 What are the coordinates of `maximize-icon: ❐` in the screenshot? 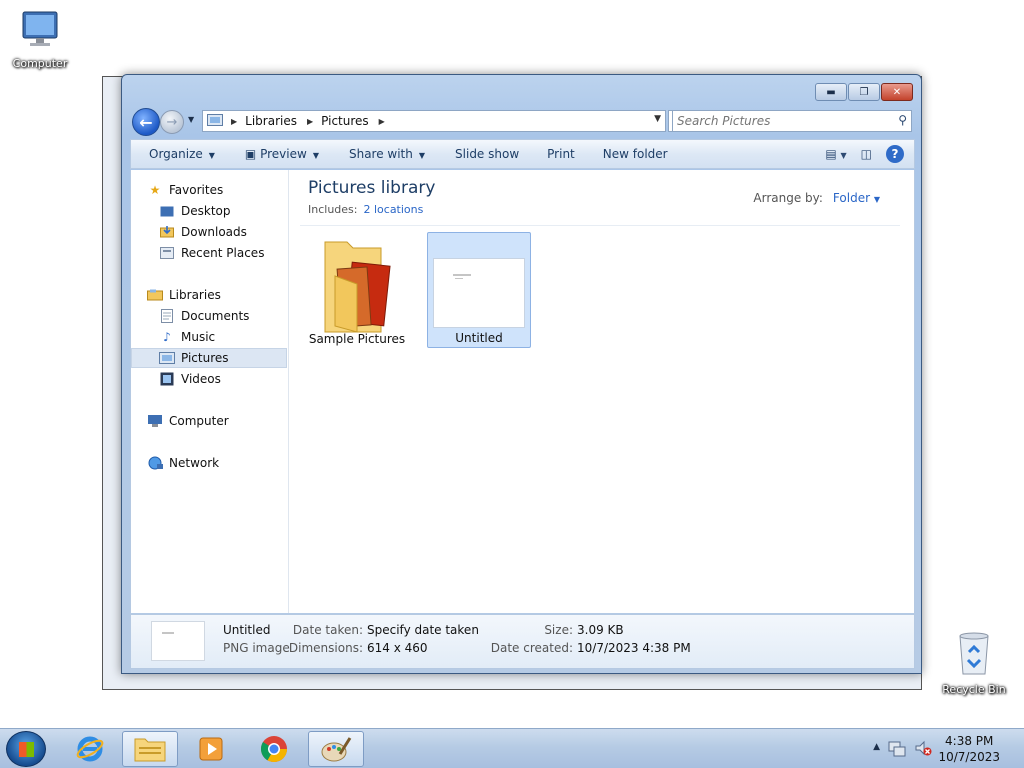 It's located at (864, 92).